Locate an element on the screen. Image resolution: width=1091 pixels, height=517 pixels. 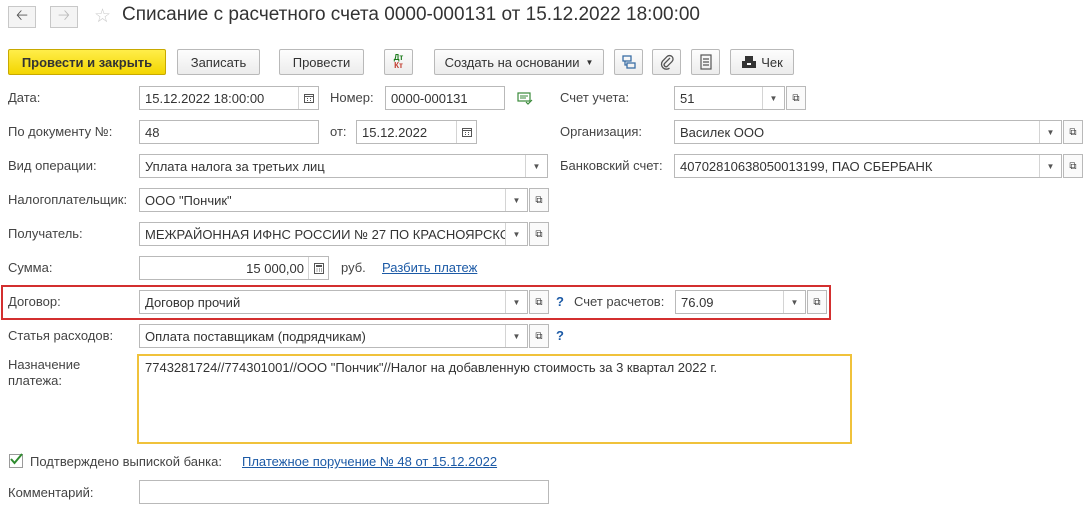
sum-label: Сумма: is located at coordinates (30, 267).